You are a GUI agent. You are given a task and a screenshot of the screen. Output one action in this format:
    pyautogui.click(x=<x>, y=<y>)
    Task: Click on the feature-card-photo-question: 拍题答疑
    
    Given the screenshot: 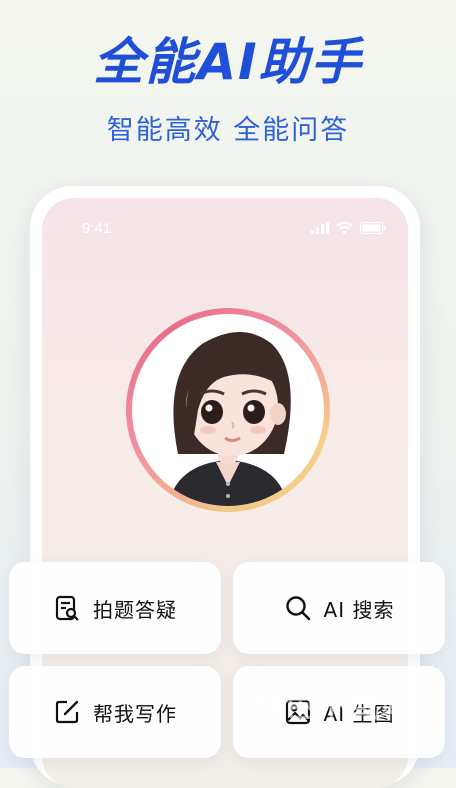 What is the action you would take?
    pyautogui.click(x=115, y=608)
    